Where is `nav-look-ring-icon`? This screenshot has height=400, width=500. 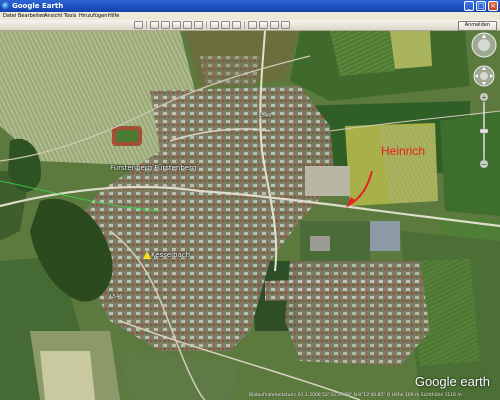
nav-look-ring-icon is located at coordinates (484, 45).